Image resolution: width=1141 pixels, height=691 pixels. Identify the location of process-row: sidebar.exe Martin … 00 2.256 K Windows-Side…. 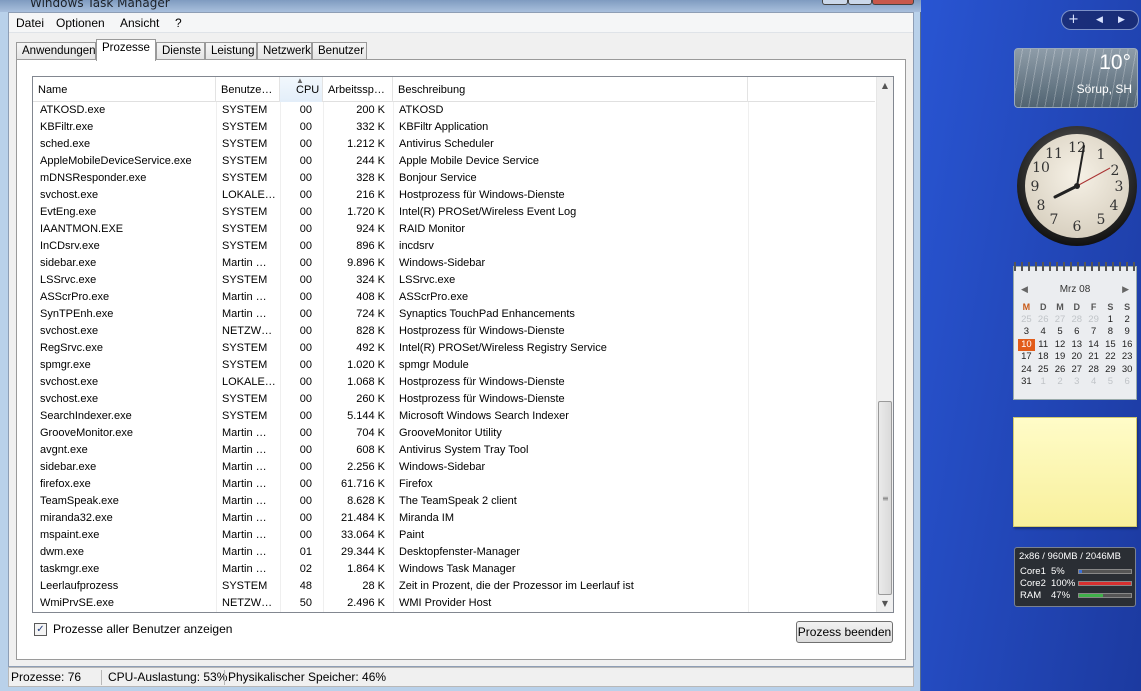
(454, 467).